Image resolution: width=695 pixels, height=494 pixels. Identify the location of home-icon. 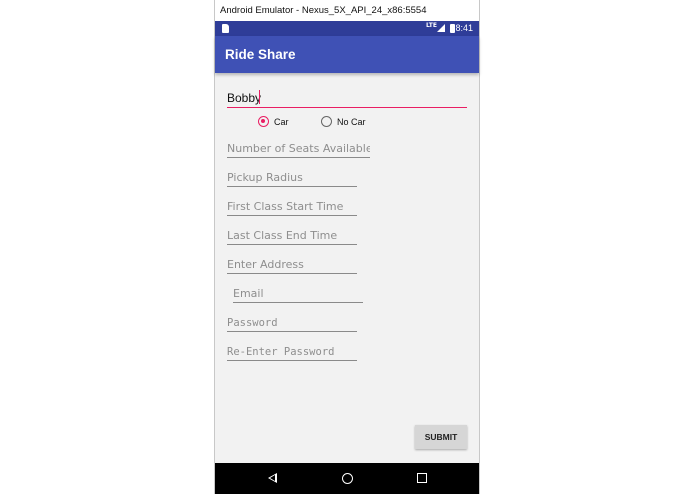
(347, 478).